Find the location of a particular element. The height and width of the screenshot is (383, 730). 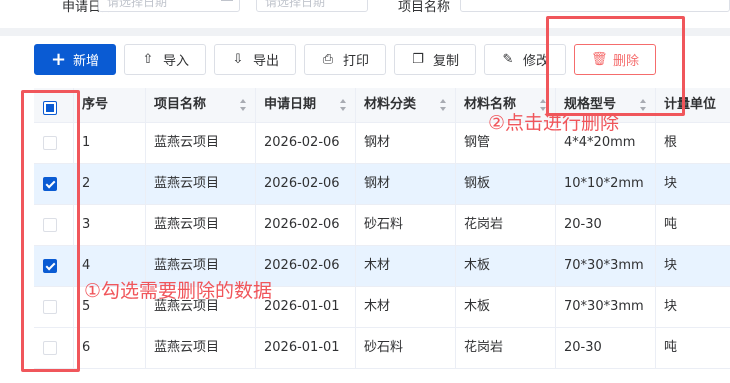

delete-button-label: 删除 is located at coordinates (625, 61).